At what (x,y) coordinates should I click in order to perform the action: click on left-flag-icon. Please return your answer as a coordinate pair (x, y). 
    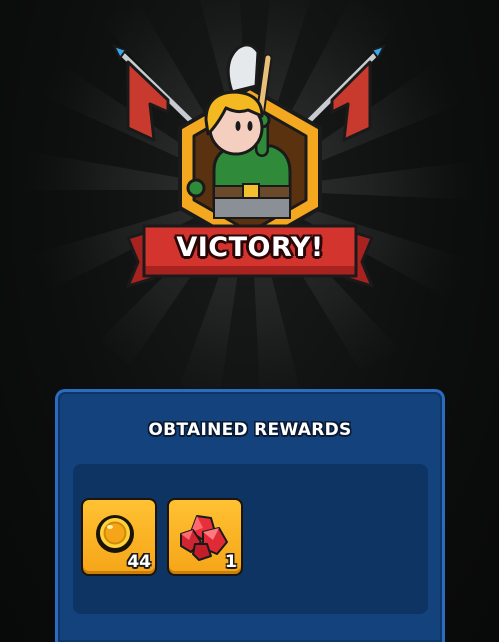
    Looking at the image, I should click on (152, 93).